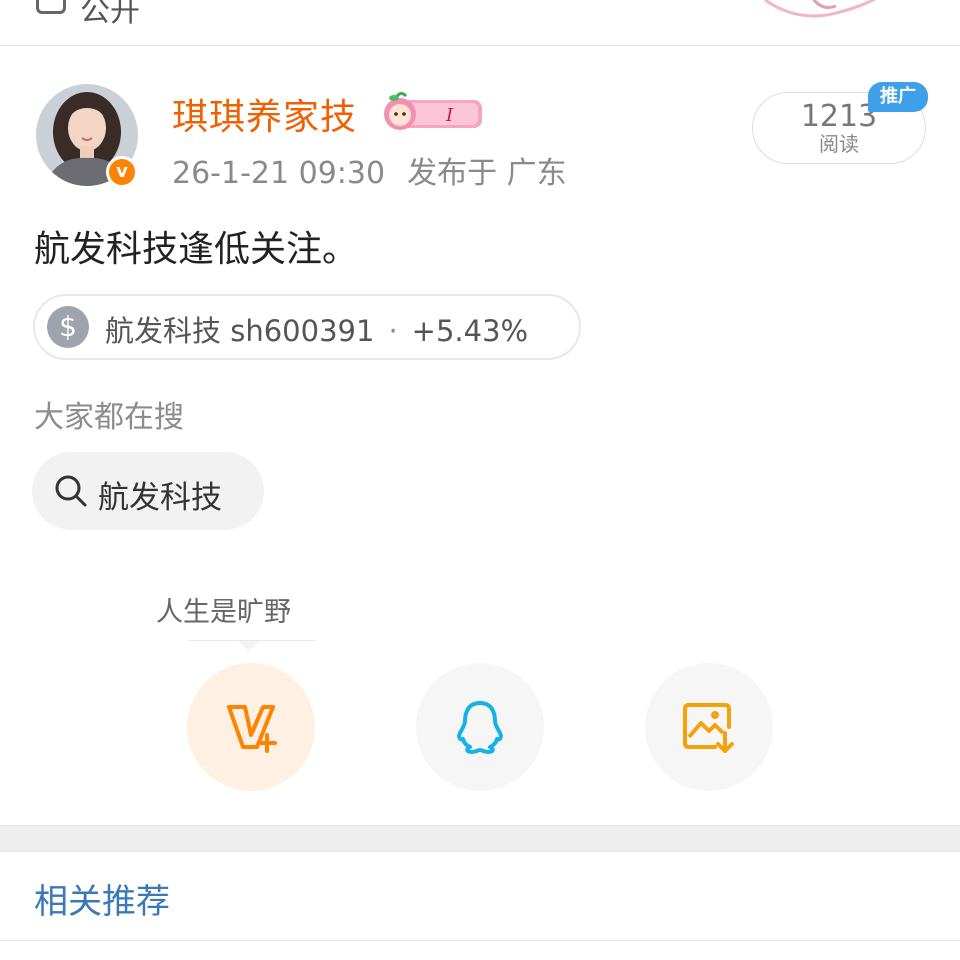 This screenshot has width=960, height=960. I want to click on follow-v-plus-icon, so click(252, 729).